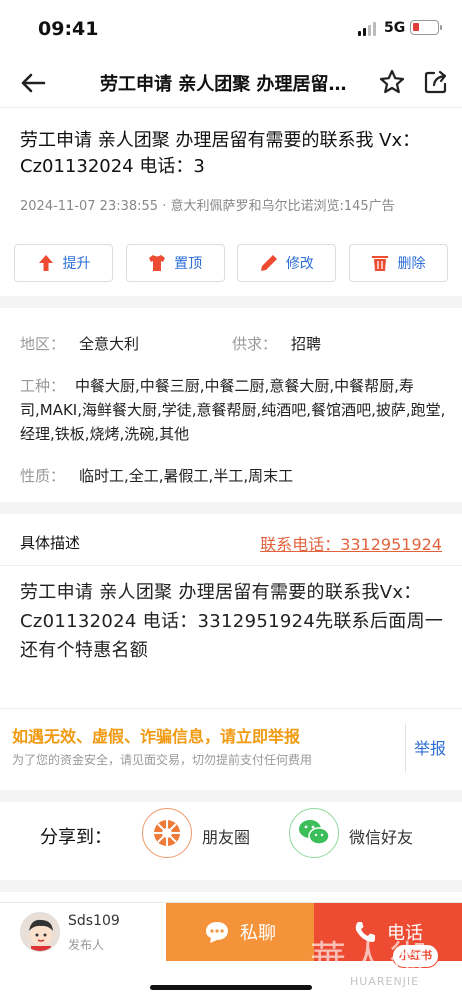  What do you see at coordinates (109, 344) in the screenshot?
I see `region-value: 全意大利` at bounding box center [109, 344].